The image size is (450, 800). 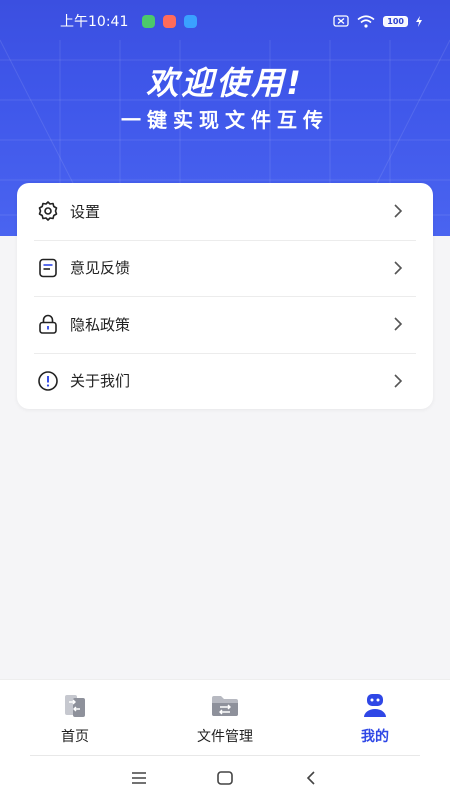 I want to click on feedback-icon, so click(x=48, y=268).